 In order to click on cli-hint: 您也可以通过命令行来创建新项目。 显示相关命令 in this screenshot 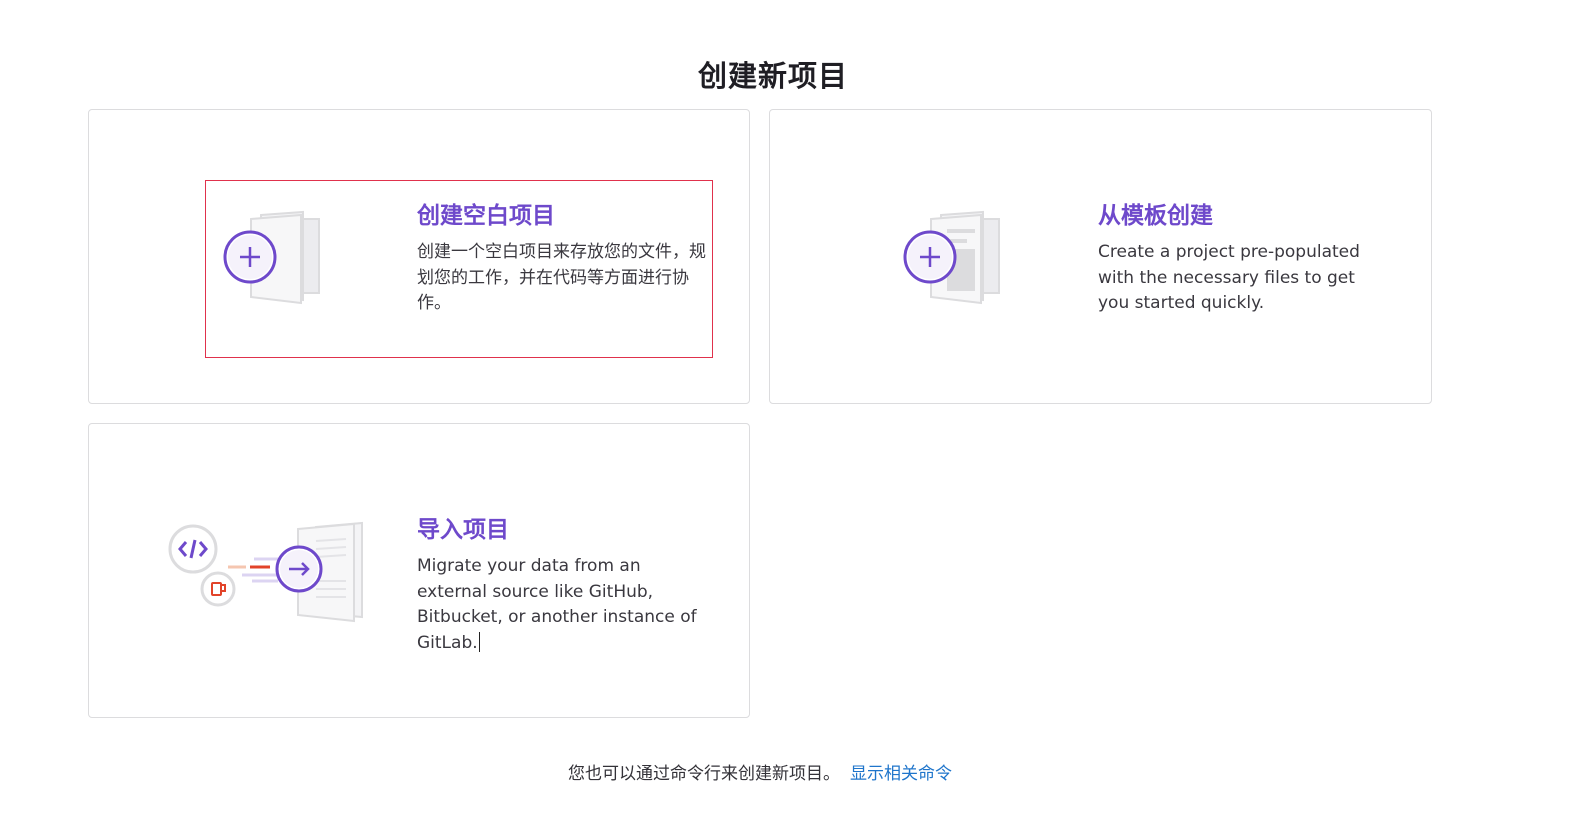, I will do `click(760, 771)`.